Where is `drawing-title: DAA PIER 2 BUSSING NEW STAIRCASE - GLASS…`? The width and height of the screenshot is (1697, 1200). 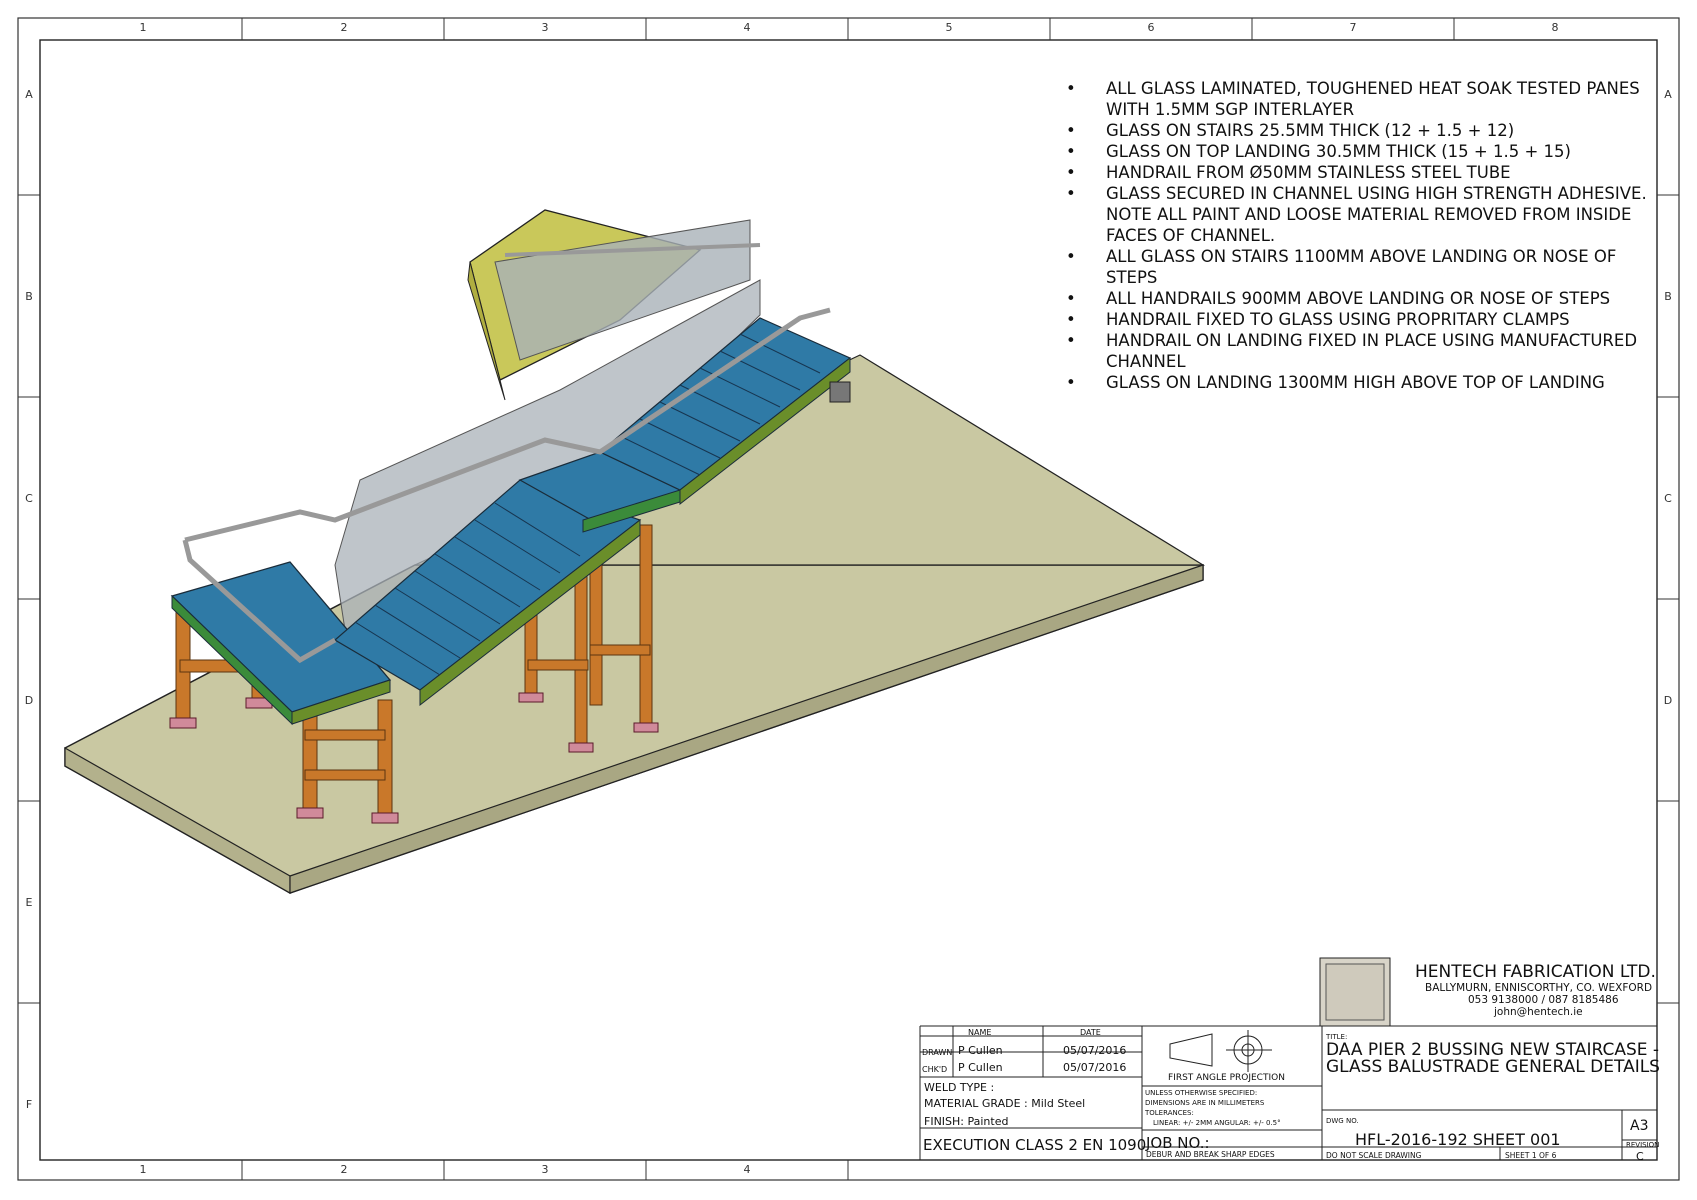 drawing-title: DAA PIER 2 BUSSING NEW STAIRCASE - GLASS… is located at coordinates (1493, 1058).